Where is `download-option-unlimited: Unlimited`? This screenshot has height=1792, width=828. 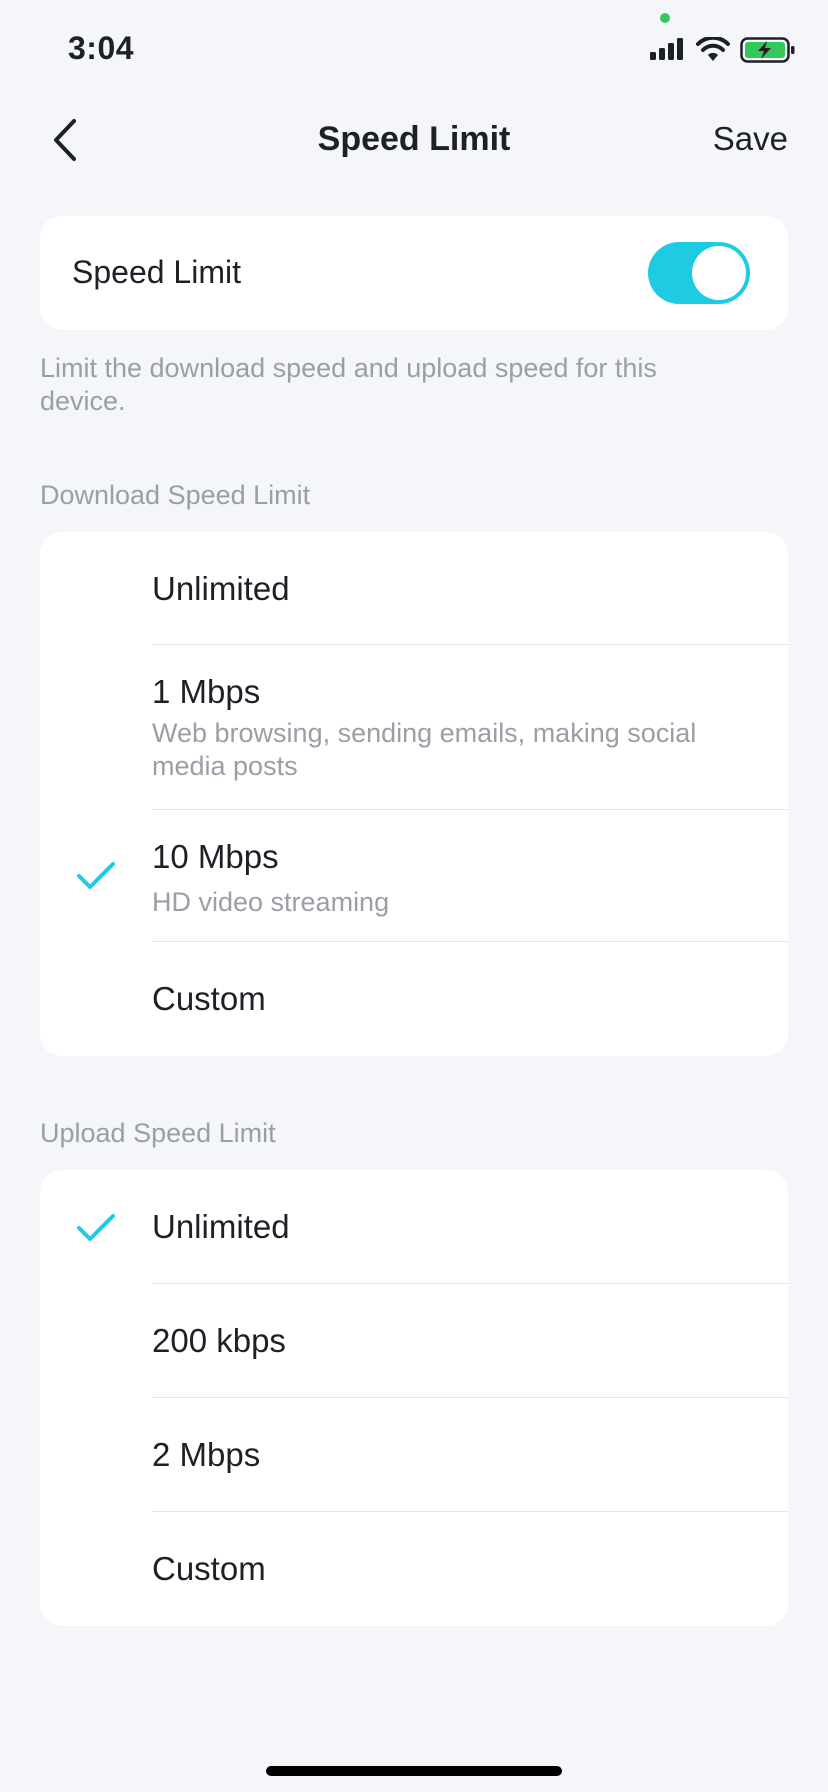 download-option-unlimited: Unlimited is located at coordinates (414, 588).